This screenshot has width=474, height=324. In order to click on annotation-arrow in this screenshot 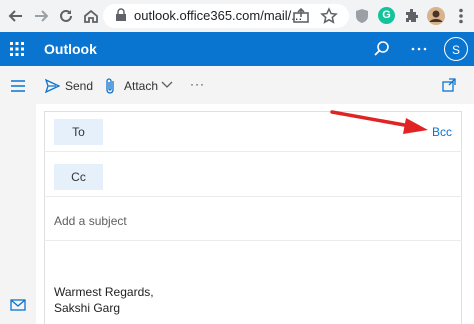, I will do `click(379, 122)`.